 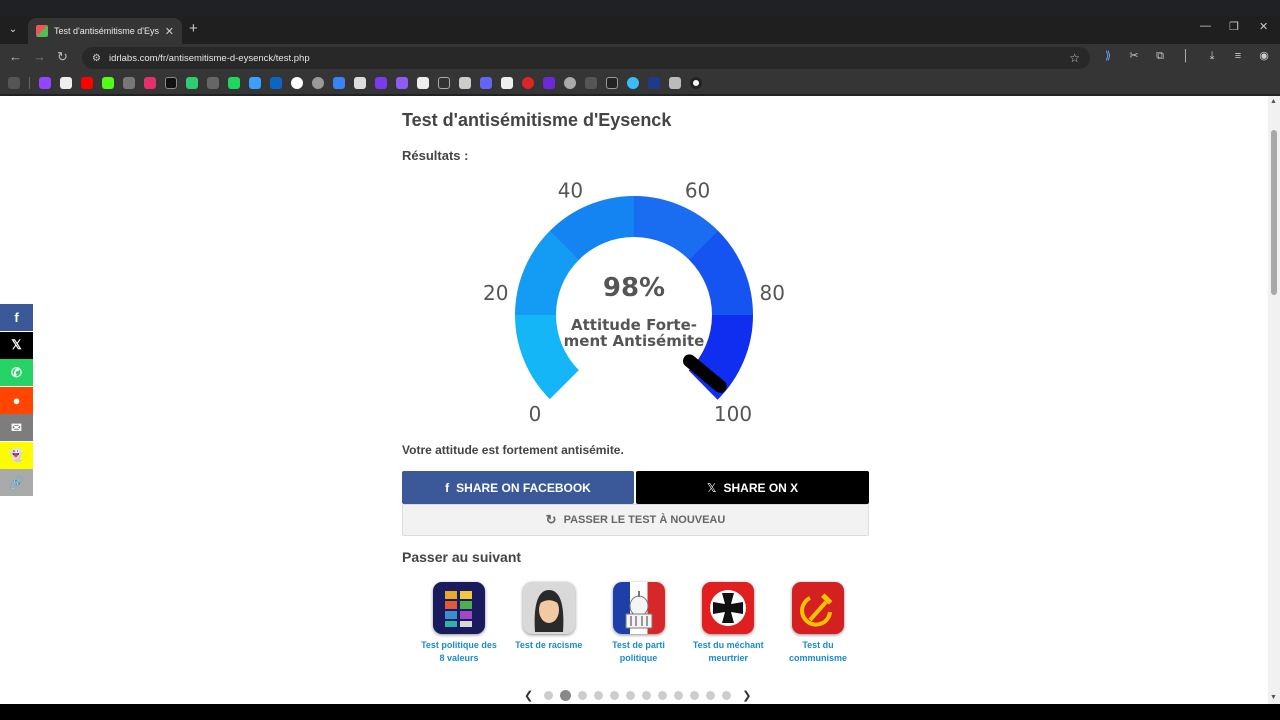 I want to click on related-test-card: Test de parti politique, so click(x=639, y=623).